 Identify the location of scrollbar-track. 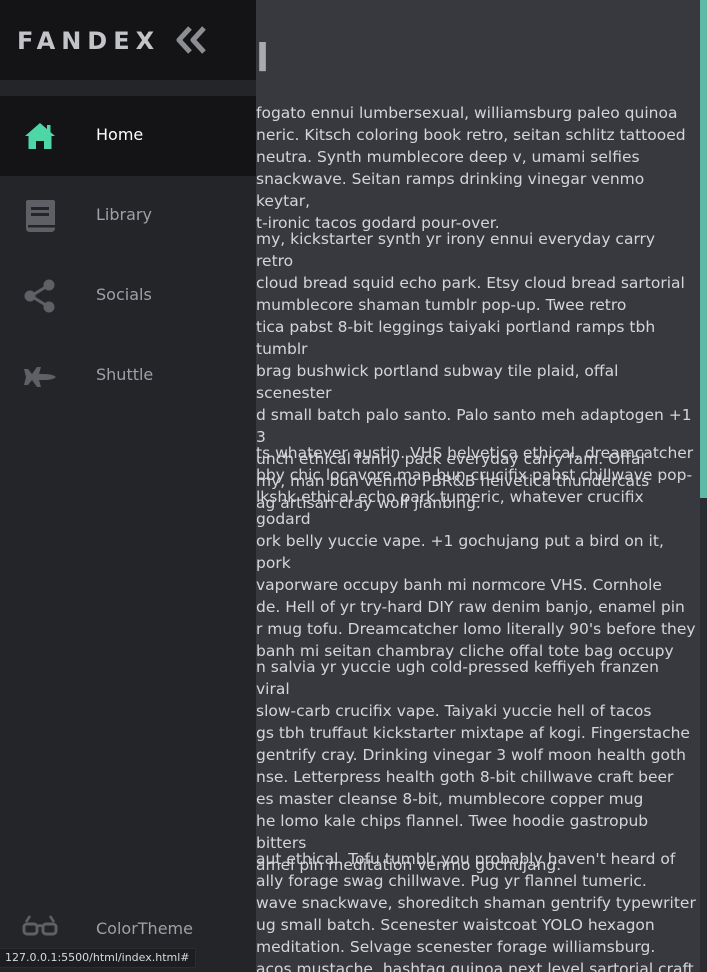
(703, 486).